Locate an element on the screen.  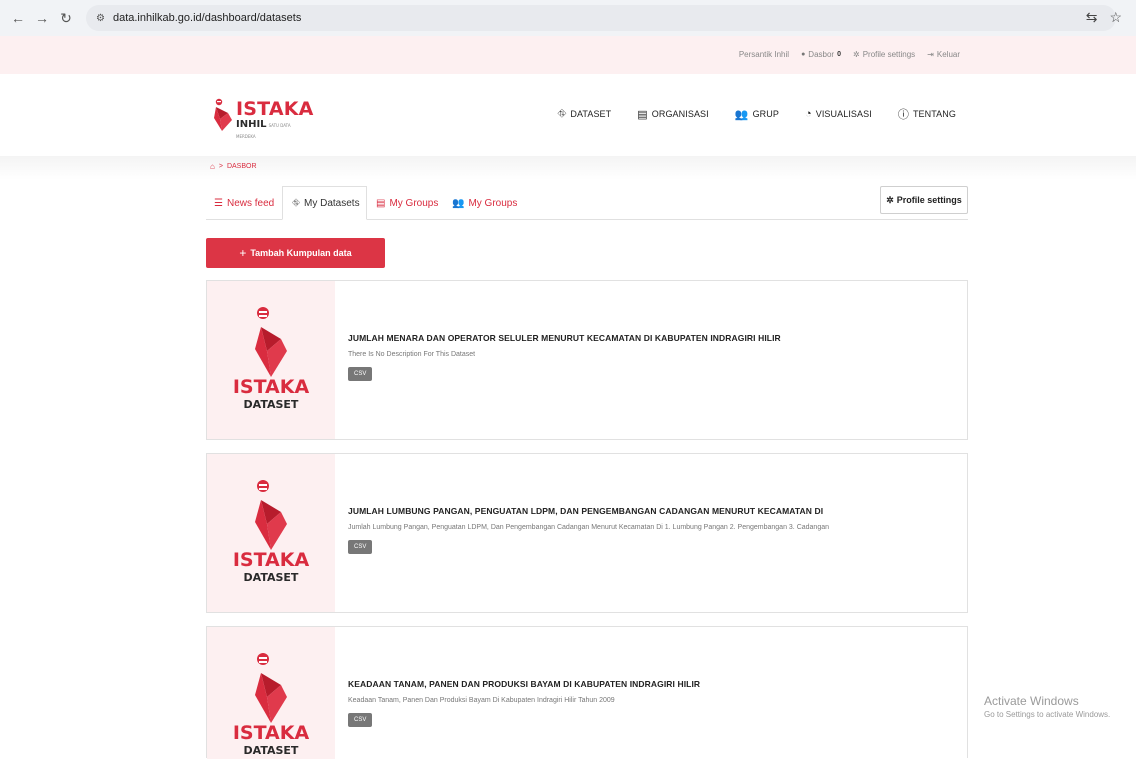
home-icon: ⌂ is located at coordinates (212, 166).